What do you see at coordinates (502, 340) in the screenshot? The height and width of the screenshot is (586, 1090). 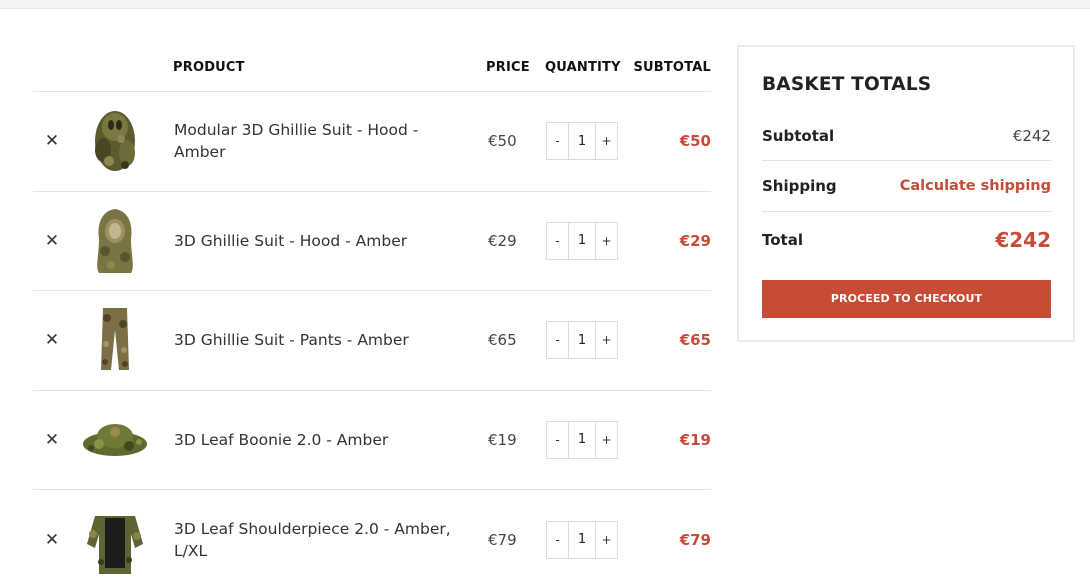 I see `product-price: €65` at bounding box center [502, 340].